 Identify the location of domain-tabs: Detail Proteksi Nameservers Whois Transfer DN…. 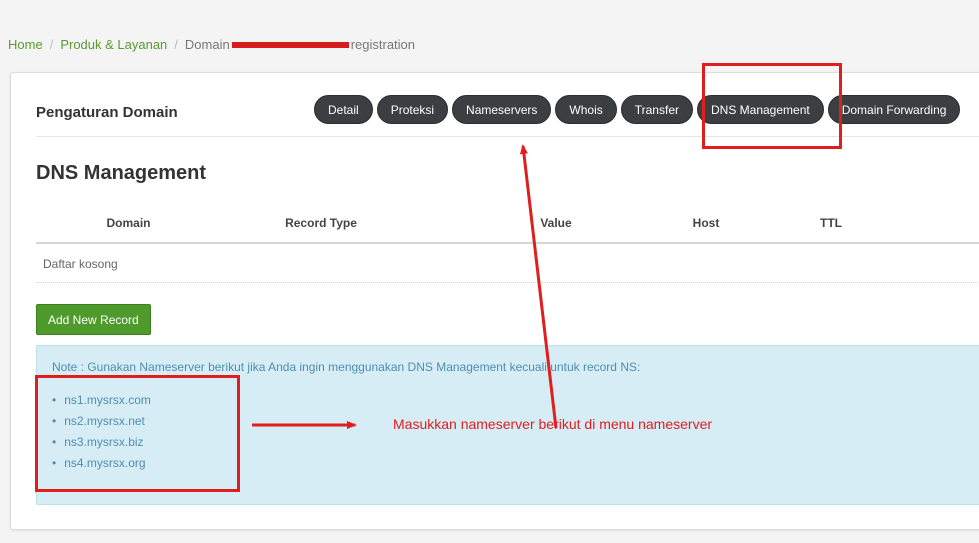
(639, 109).